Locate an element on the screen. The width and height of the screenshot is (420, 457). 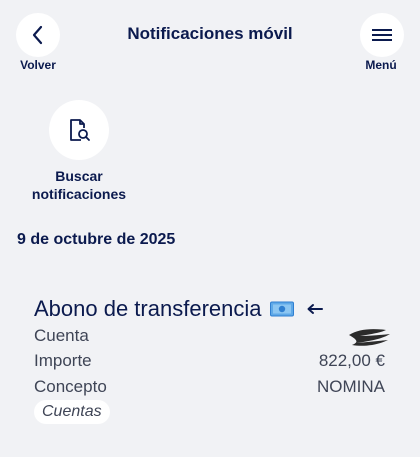
search-notifications-button is located at coordinates (79, 130).